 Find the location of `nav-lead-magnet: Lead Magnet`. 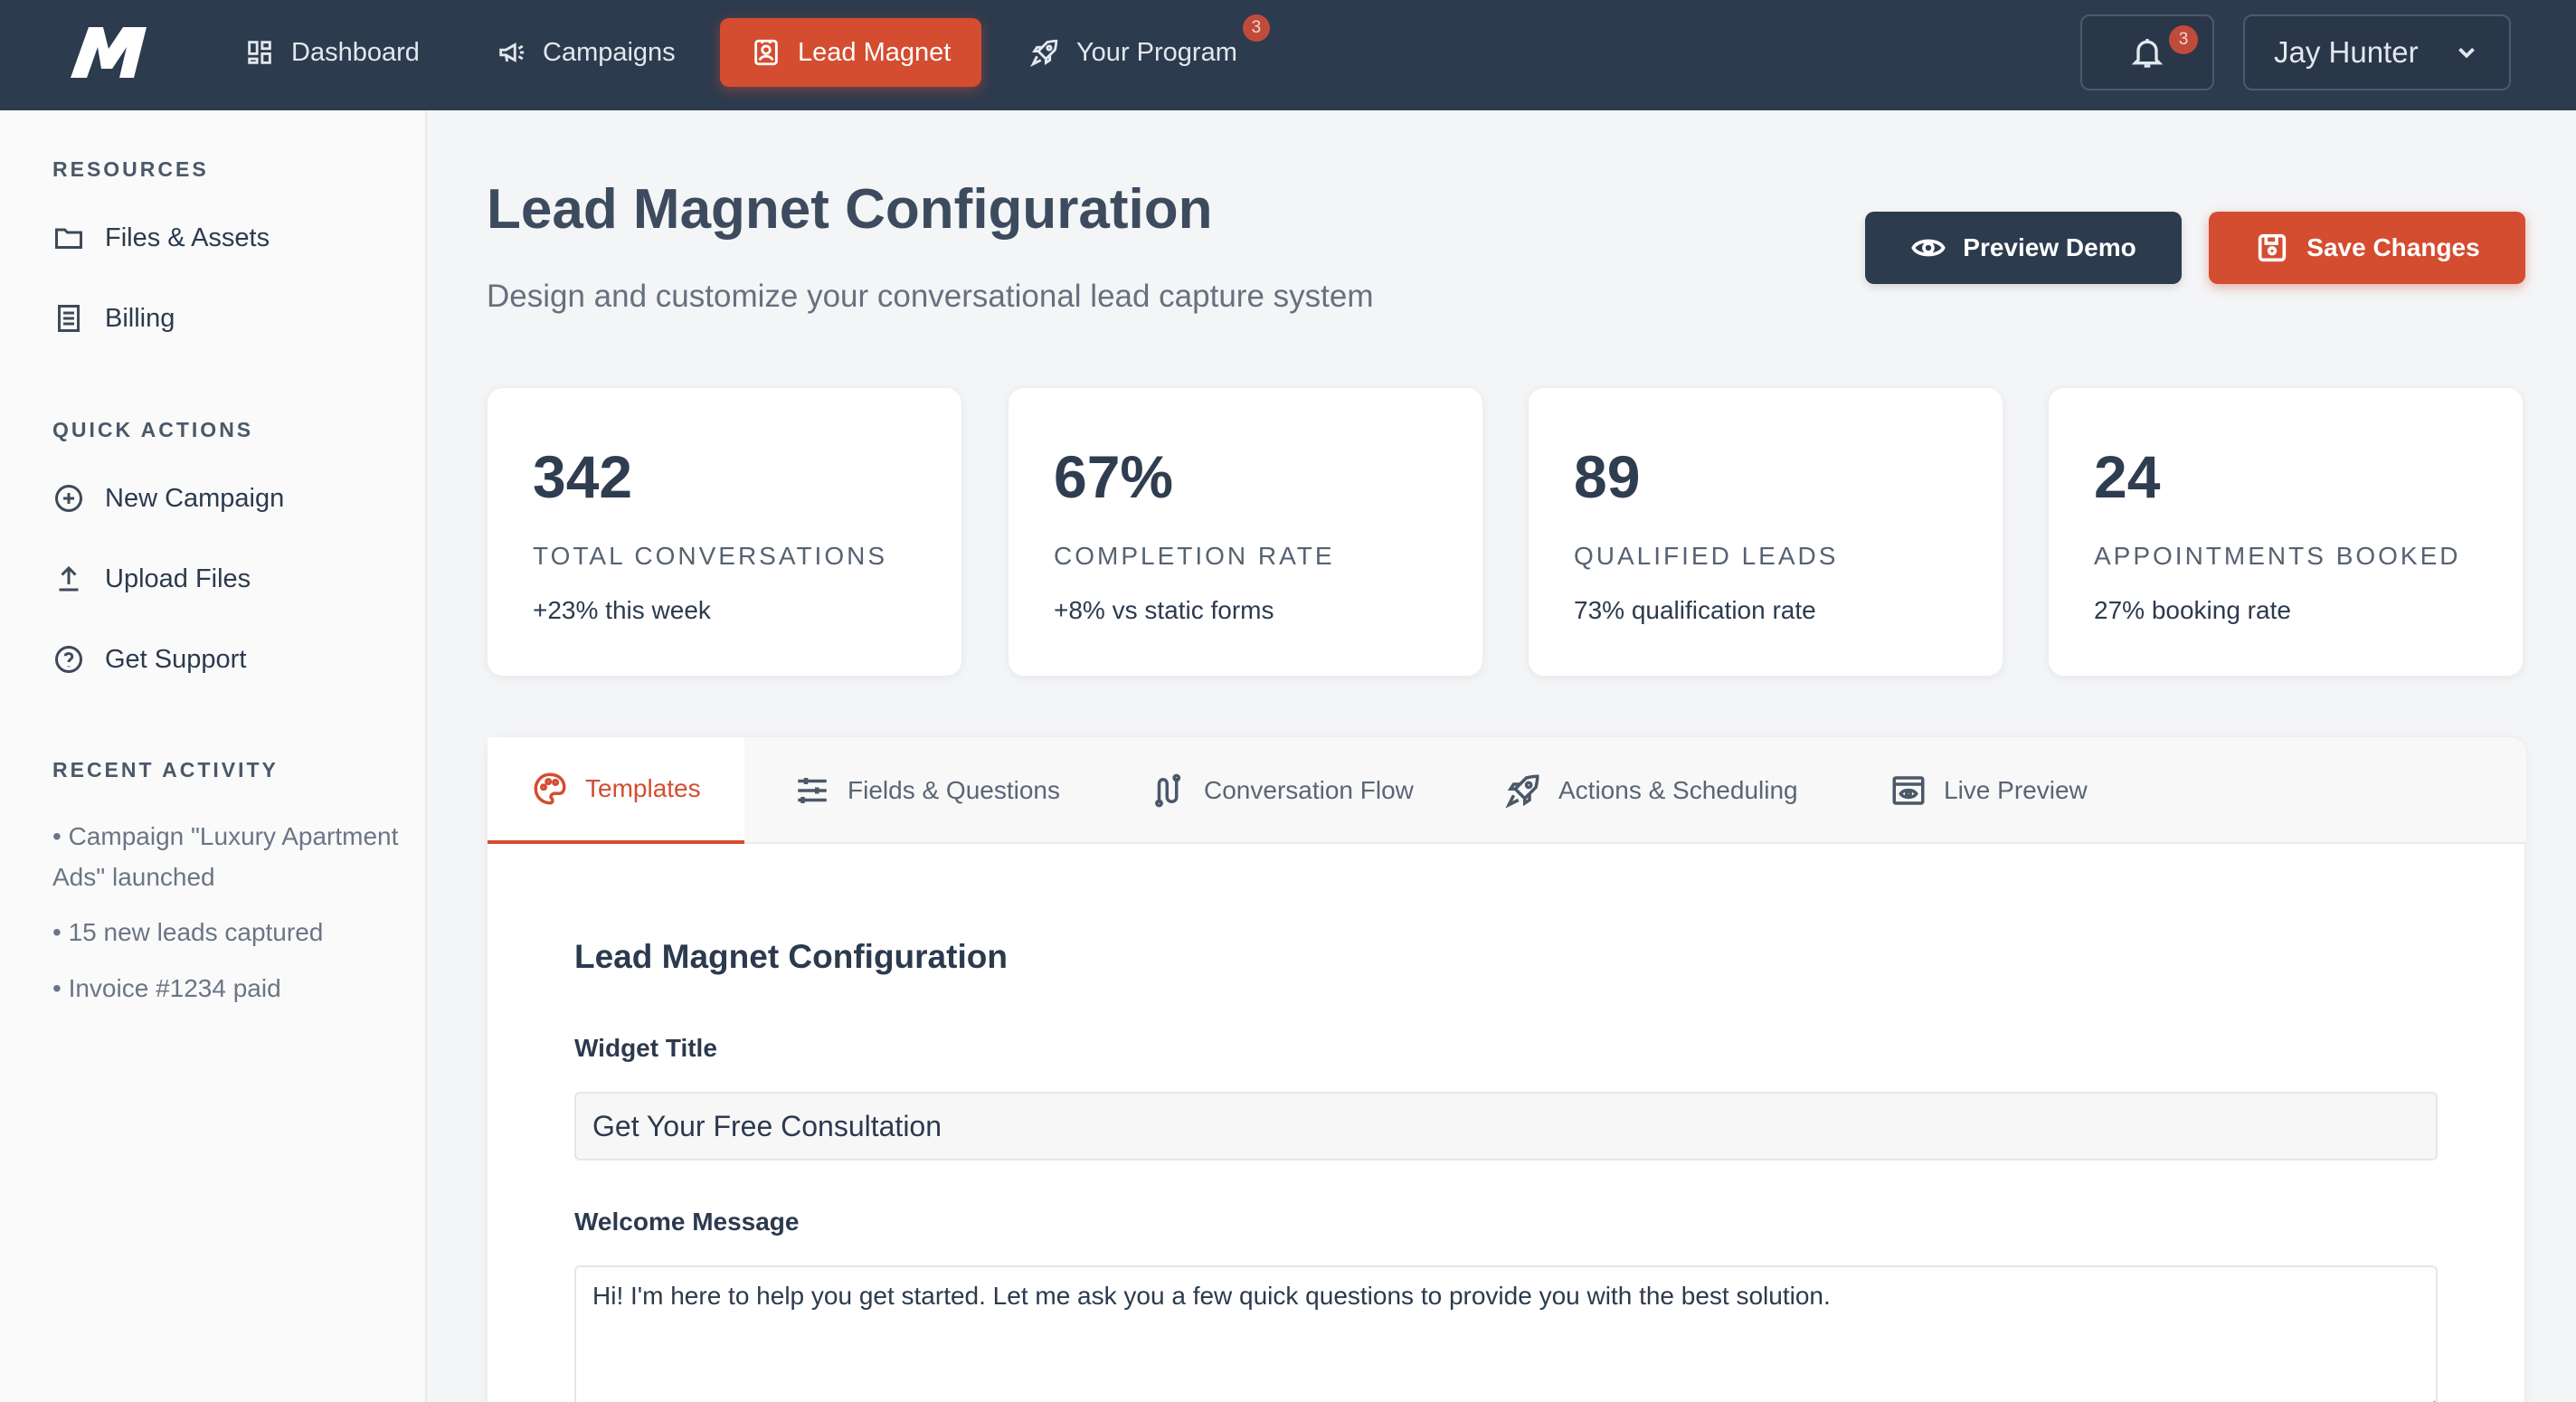

nav-lead-magnet: Lead Magnet is located at coordinates (851, 52).